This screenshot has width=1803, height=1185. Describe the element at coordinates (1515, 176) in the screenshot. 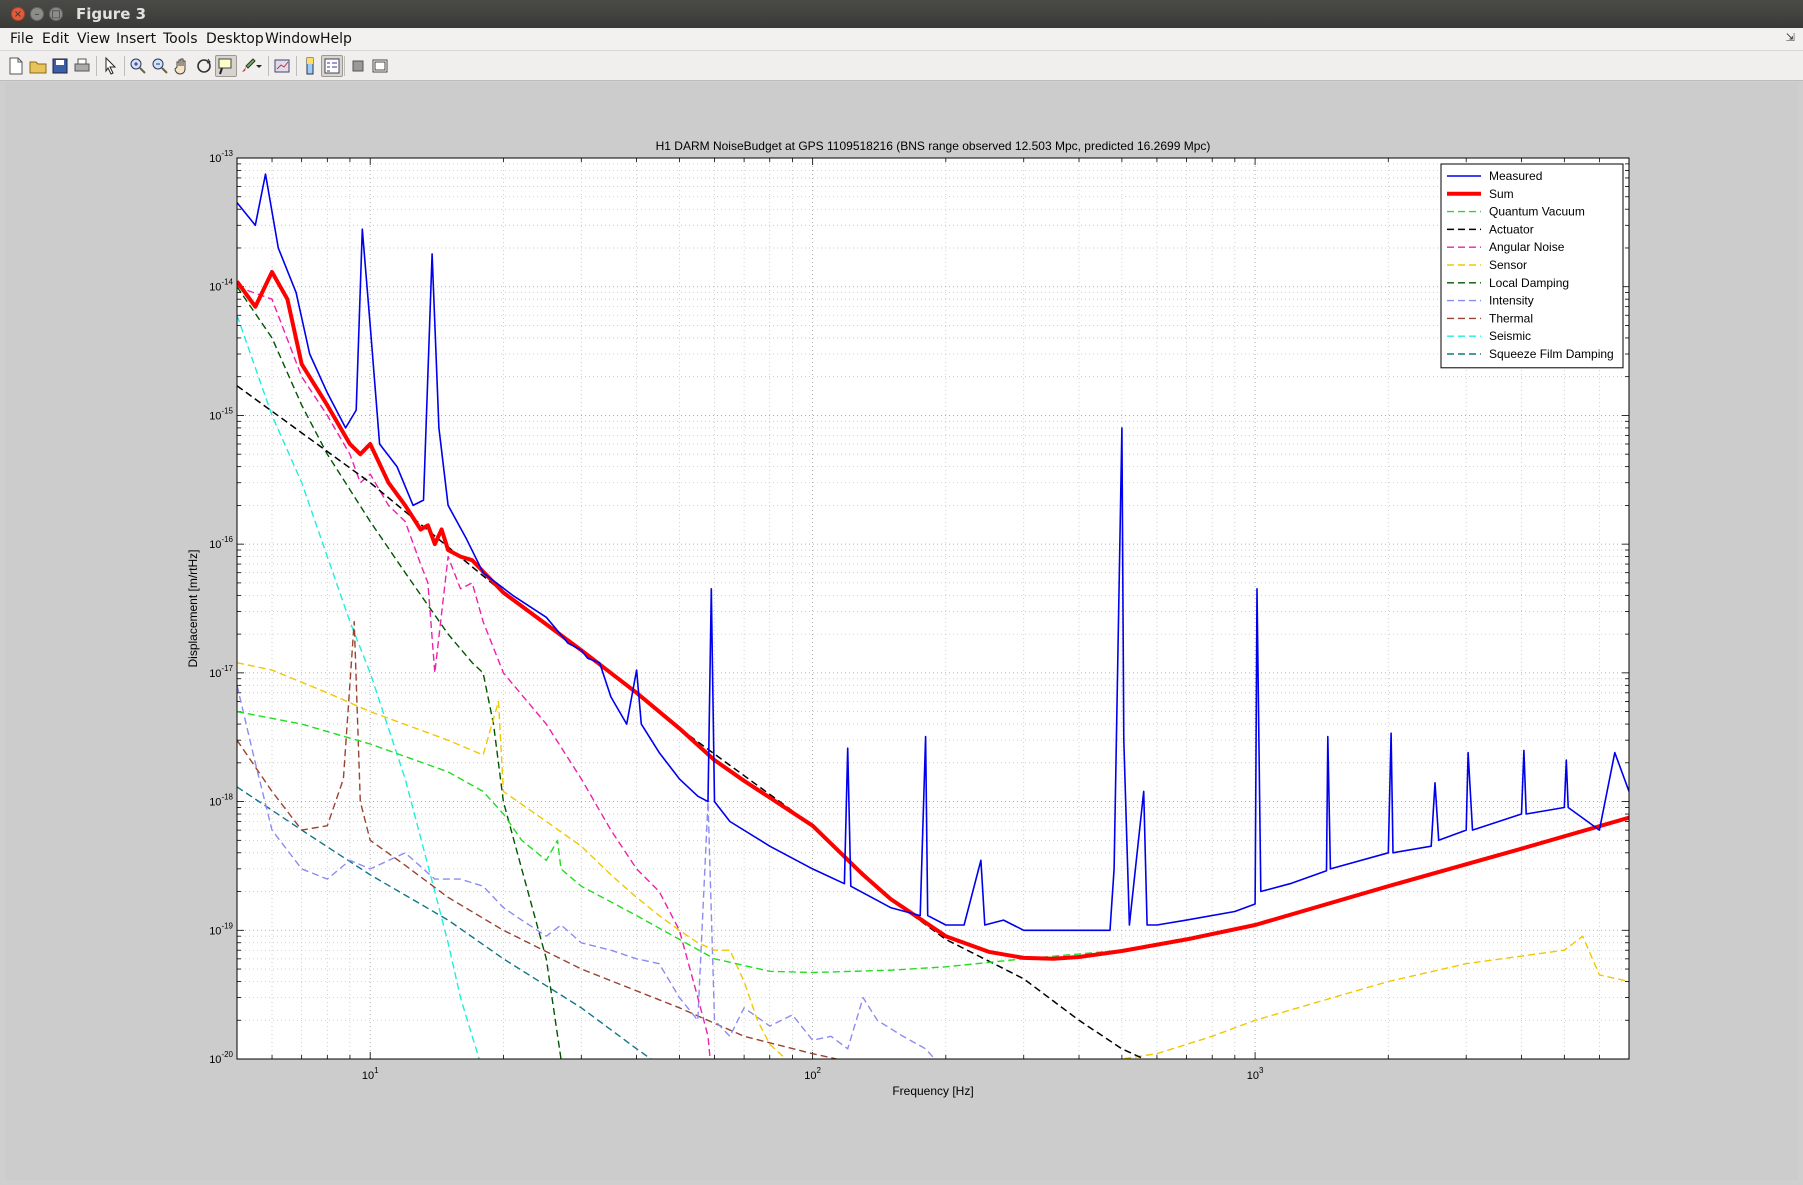

I see `legend-label: Measured` at that location.